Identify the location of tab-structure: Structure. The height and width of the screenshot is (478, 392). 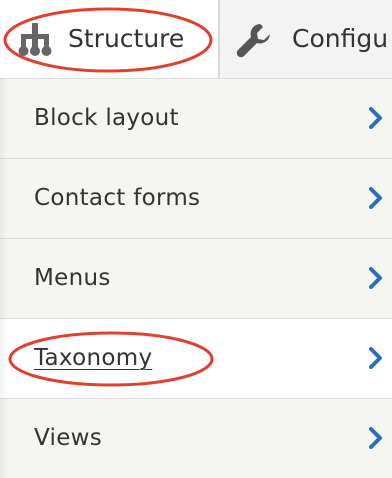
(109, 39).